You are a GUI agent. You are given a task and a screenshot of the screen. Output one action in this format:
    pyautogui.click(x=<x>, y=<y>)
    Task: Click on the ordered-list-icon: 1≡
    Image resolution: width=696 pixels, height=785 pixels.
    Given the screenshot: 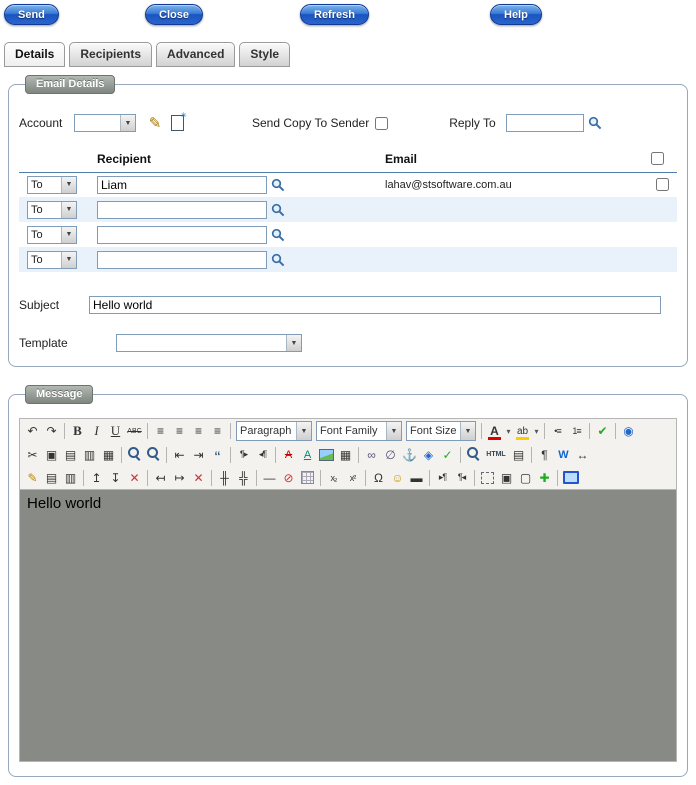 What is the action you would take?
    pyautogui.click(x=576, y=431)
    